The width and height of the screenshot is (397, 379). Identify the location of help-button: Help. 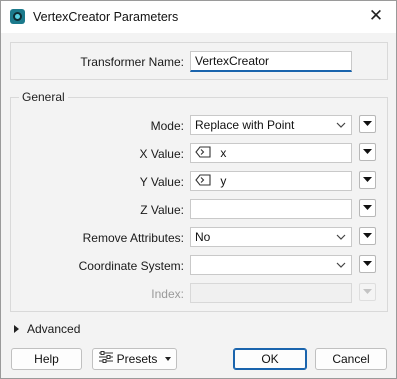
(46, 359).